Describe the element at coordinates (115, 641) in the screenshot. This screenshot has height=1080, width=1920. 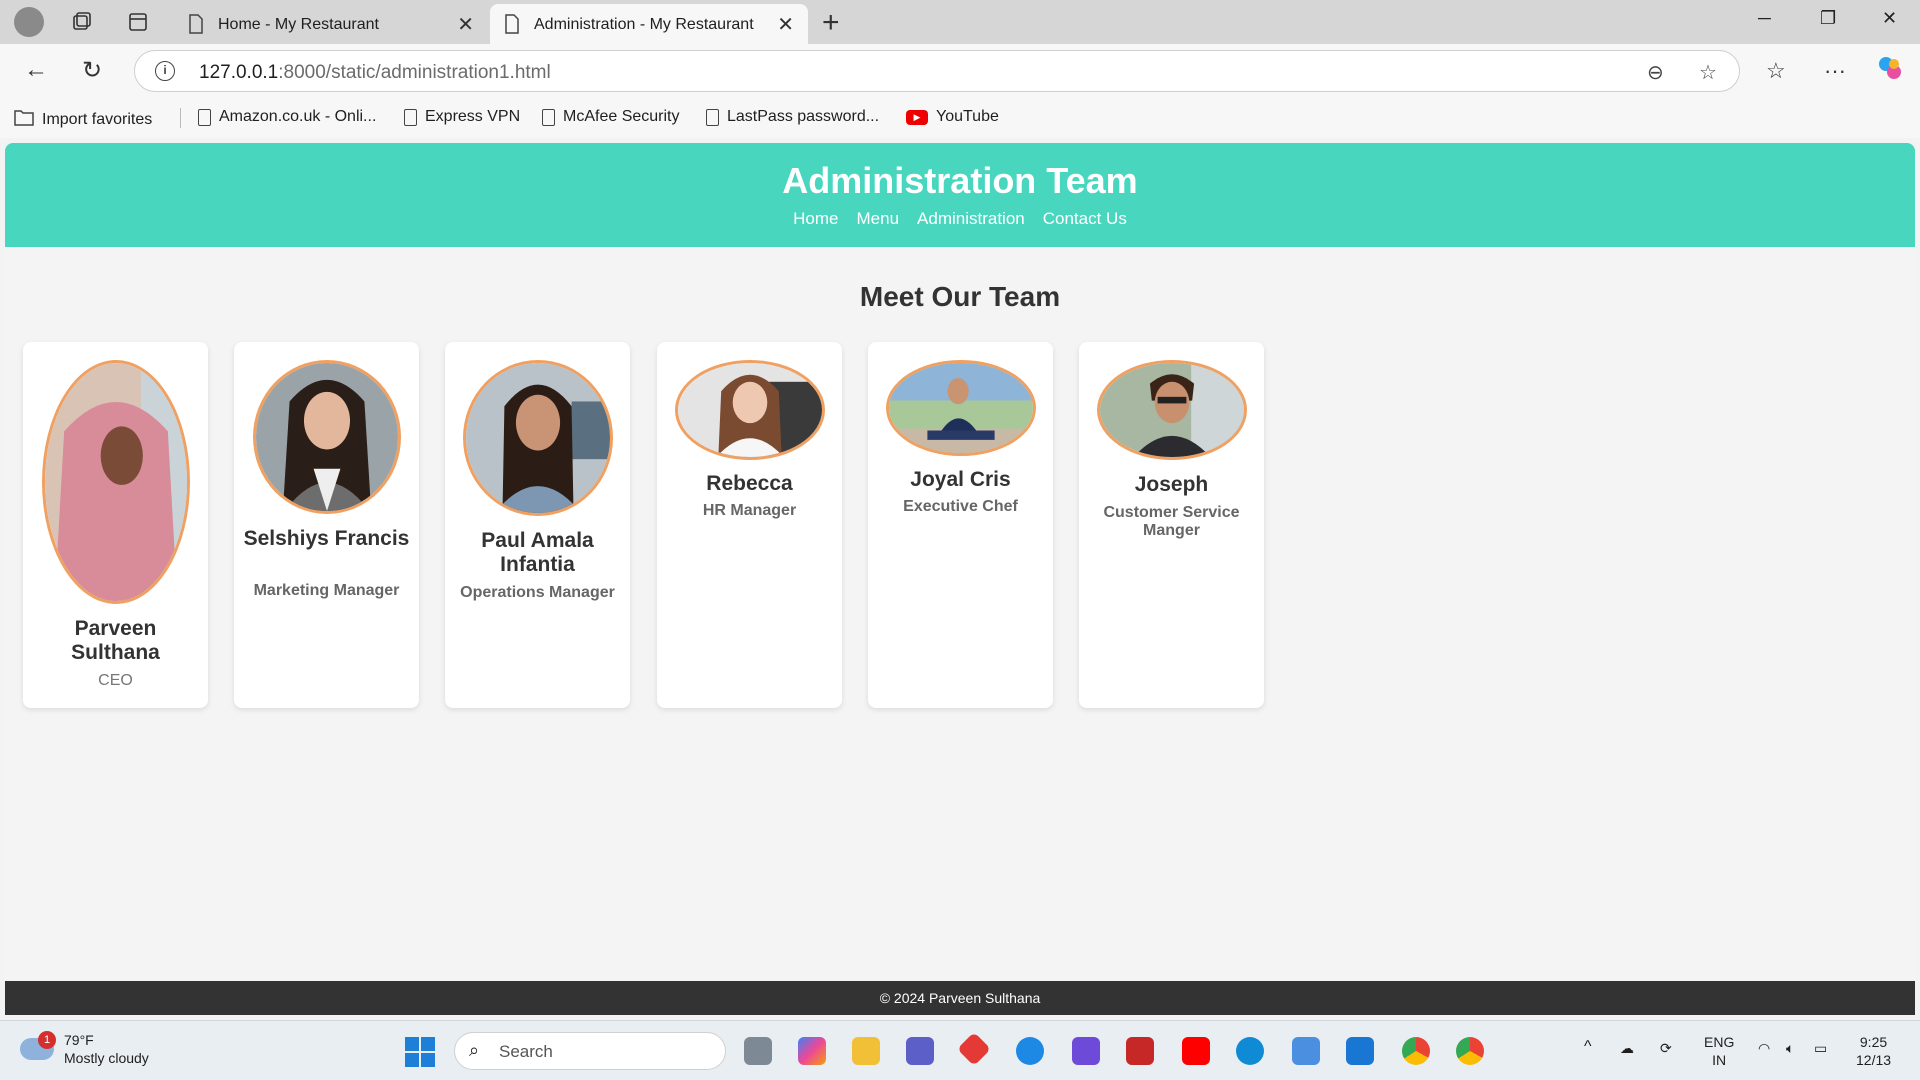
I see `member-name: Parveen Sulthana` at that location.